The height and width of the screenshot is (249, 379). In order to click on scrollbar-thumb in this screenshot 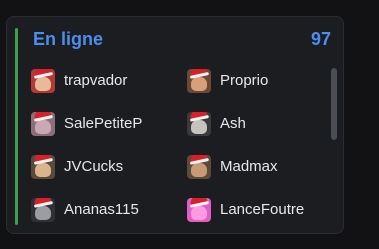, I will do `click(334, 104)`.